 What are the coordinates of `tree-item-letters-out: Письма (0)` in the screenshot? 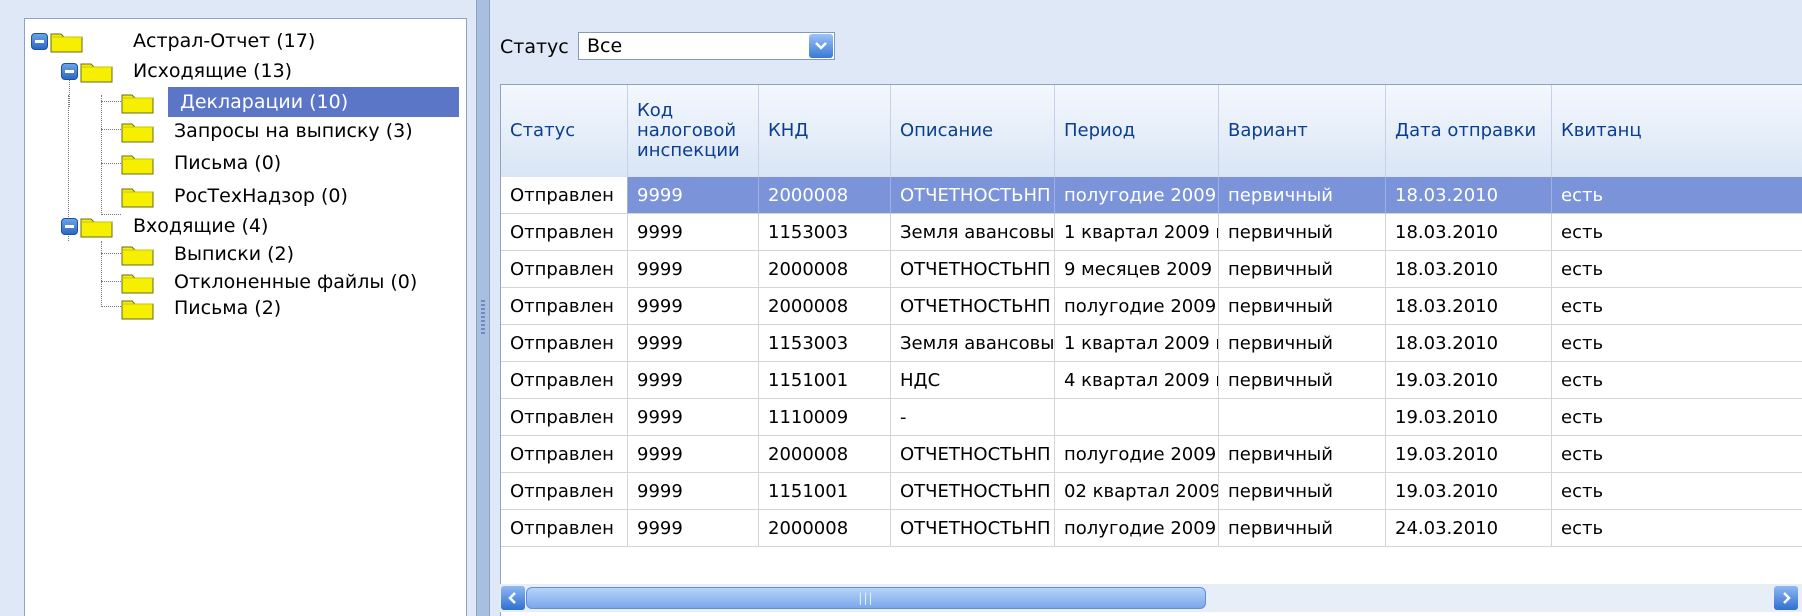 It's located at (204, 163).